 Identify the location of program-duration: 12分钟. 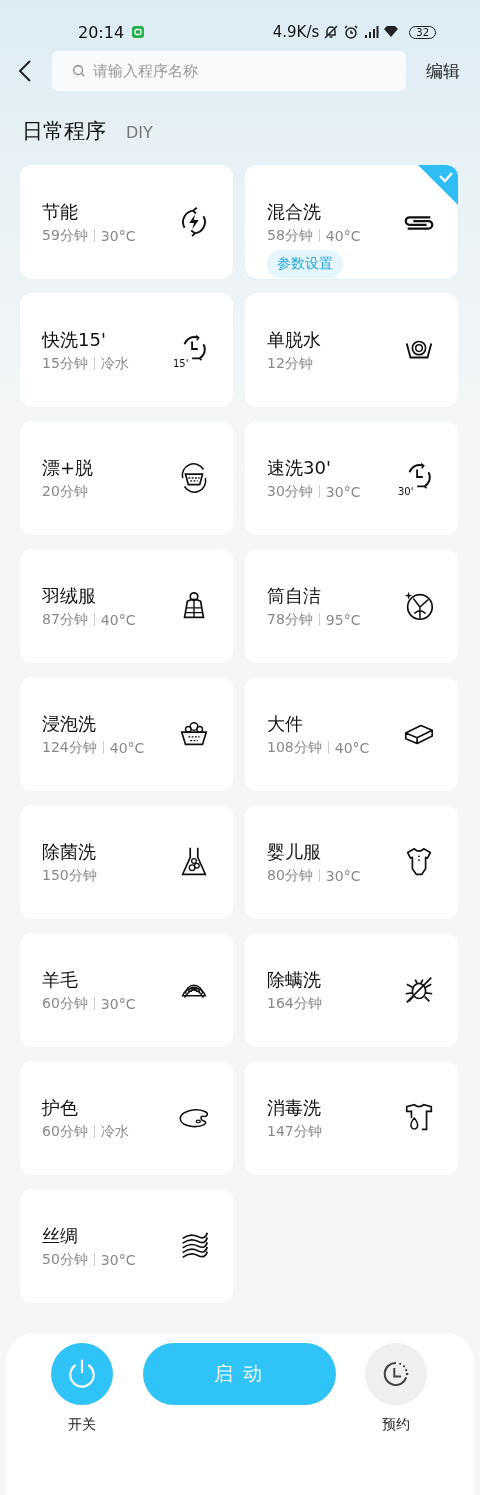
(290, 363).